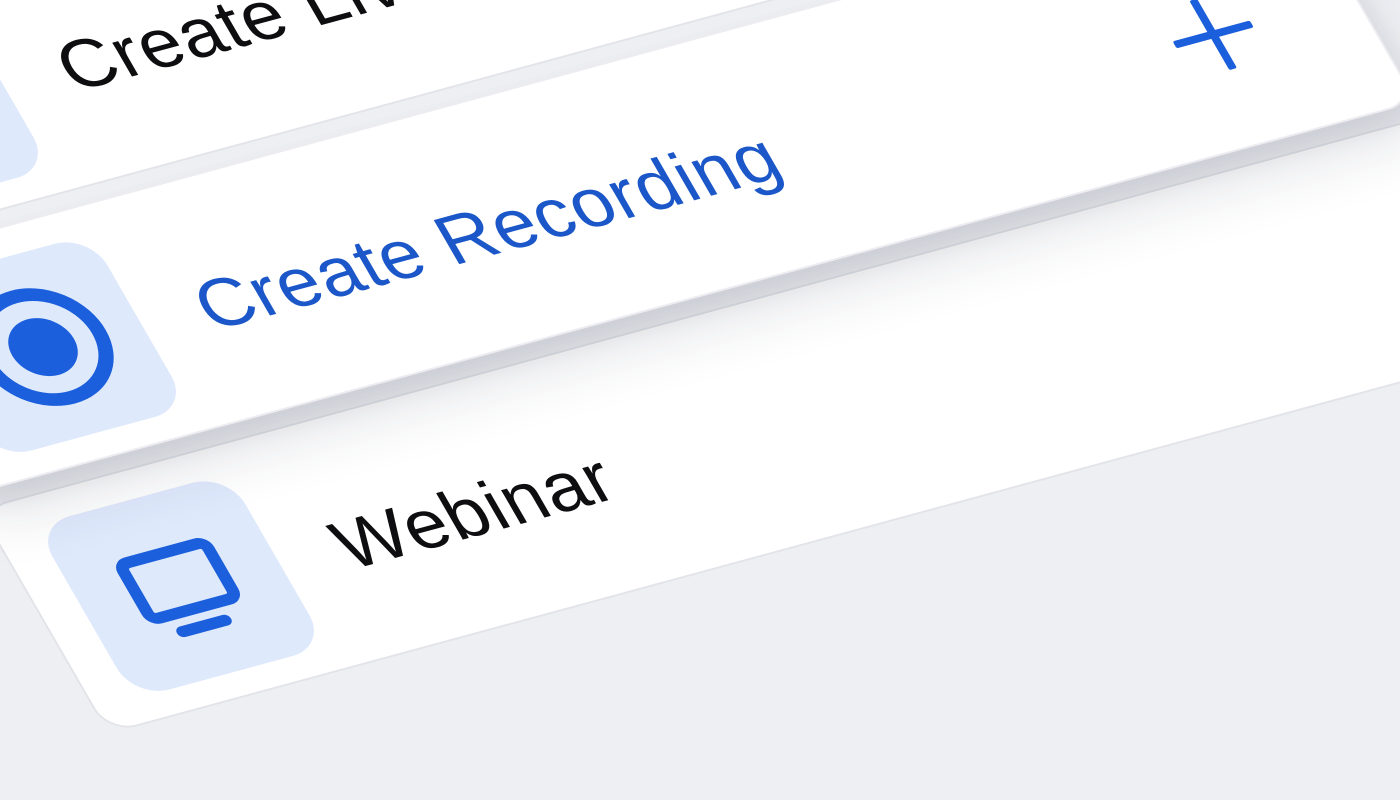 The height and width of the screenshot is (800, 1400). What do you see at coordinates (487, 231) in the screenshot?
I see `menu-item-label: Create Recording` at bounding box center [487, 231].